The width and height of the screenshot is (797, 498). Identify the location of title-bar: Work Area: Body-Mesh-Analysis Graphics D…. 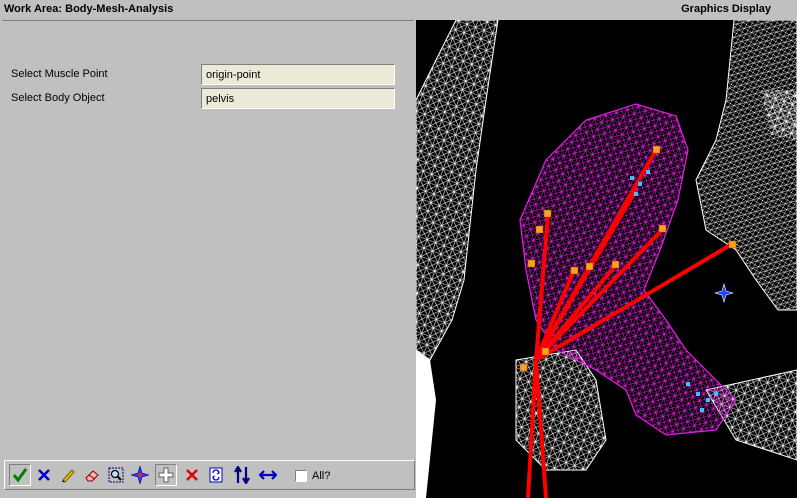
(398, 10).